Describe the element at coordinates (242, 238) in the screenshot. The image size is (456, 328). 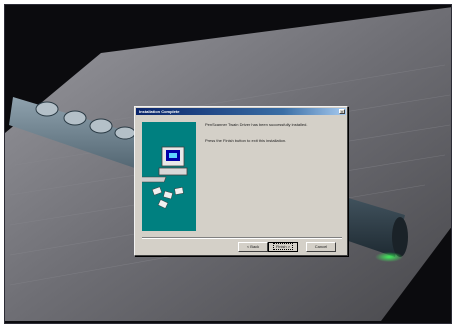
I see `button-separator` at that location.